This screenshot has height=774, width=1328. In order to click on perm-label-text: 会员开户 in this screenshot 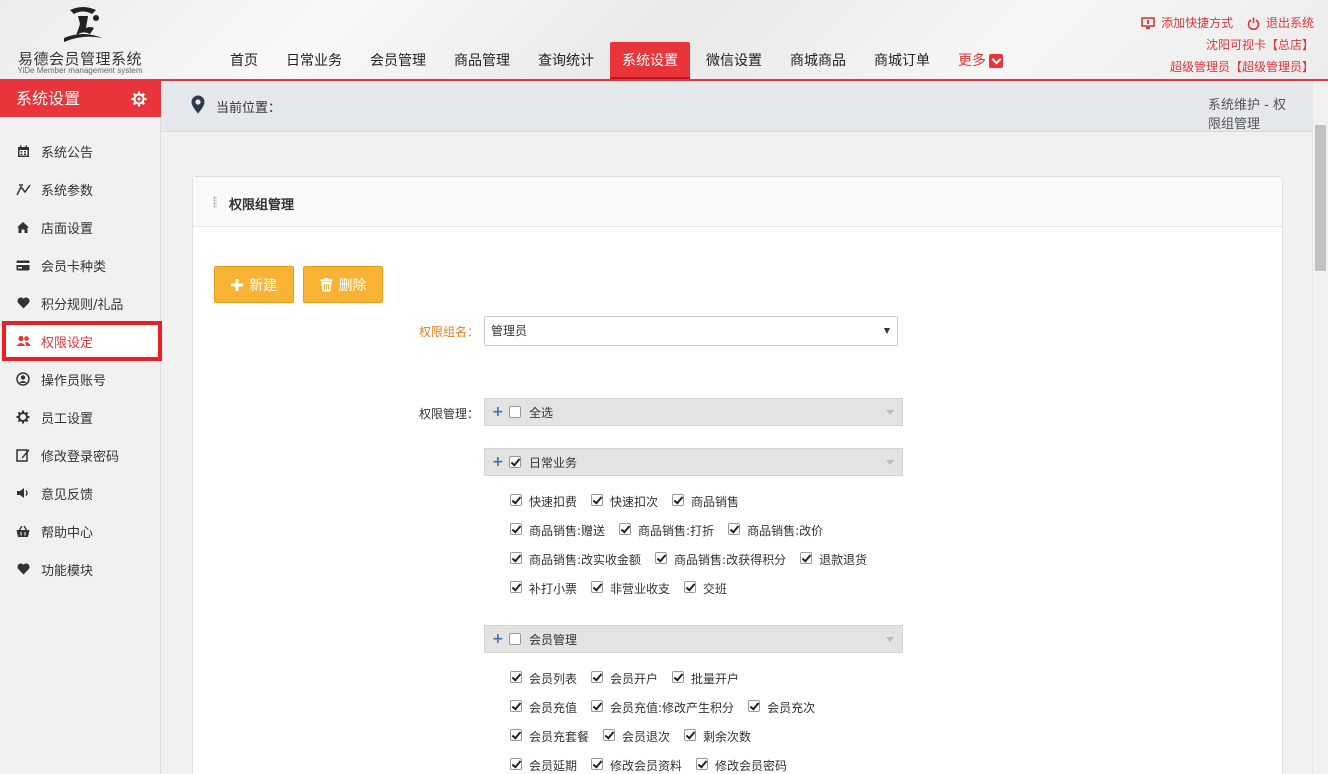, I will do `click(634, 679)`.